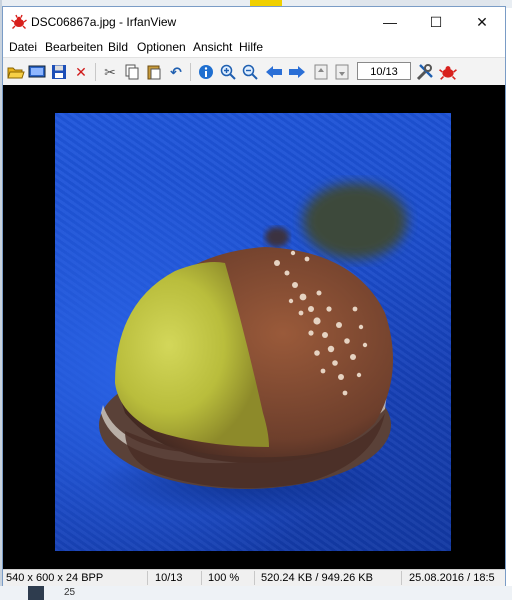 The width and height of the screenshot is (512, 600). Describe the element at coordinates (256, 593) in the screenshot. I see `desktop-background-bottom: 25` at that location.